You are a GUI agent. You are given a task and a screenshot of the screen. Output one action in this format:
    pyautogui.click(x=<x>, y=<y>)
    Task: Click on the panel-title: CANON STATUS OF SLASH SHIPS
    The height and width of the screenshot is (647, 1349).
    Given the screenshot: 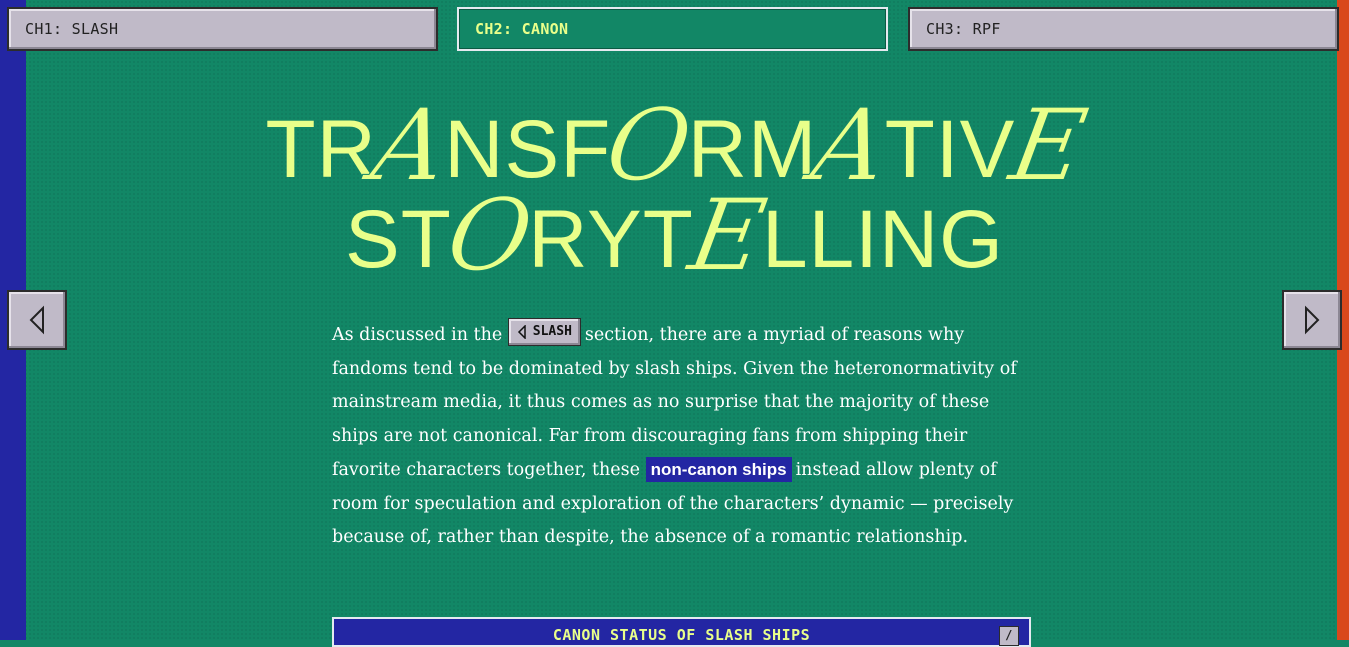 What is the action you would take?
    pyautogui.click(x=681, y=635)
    